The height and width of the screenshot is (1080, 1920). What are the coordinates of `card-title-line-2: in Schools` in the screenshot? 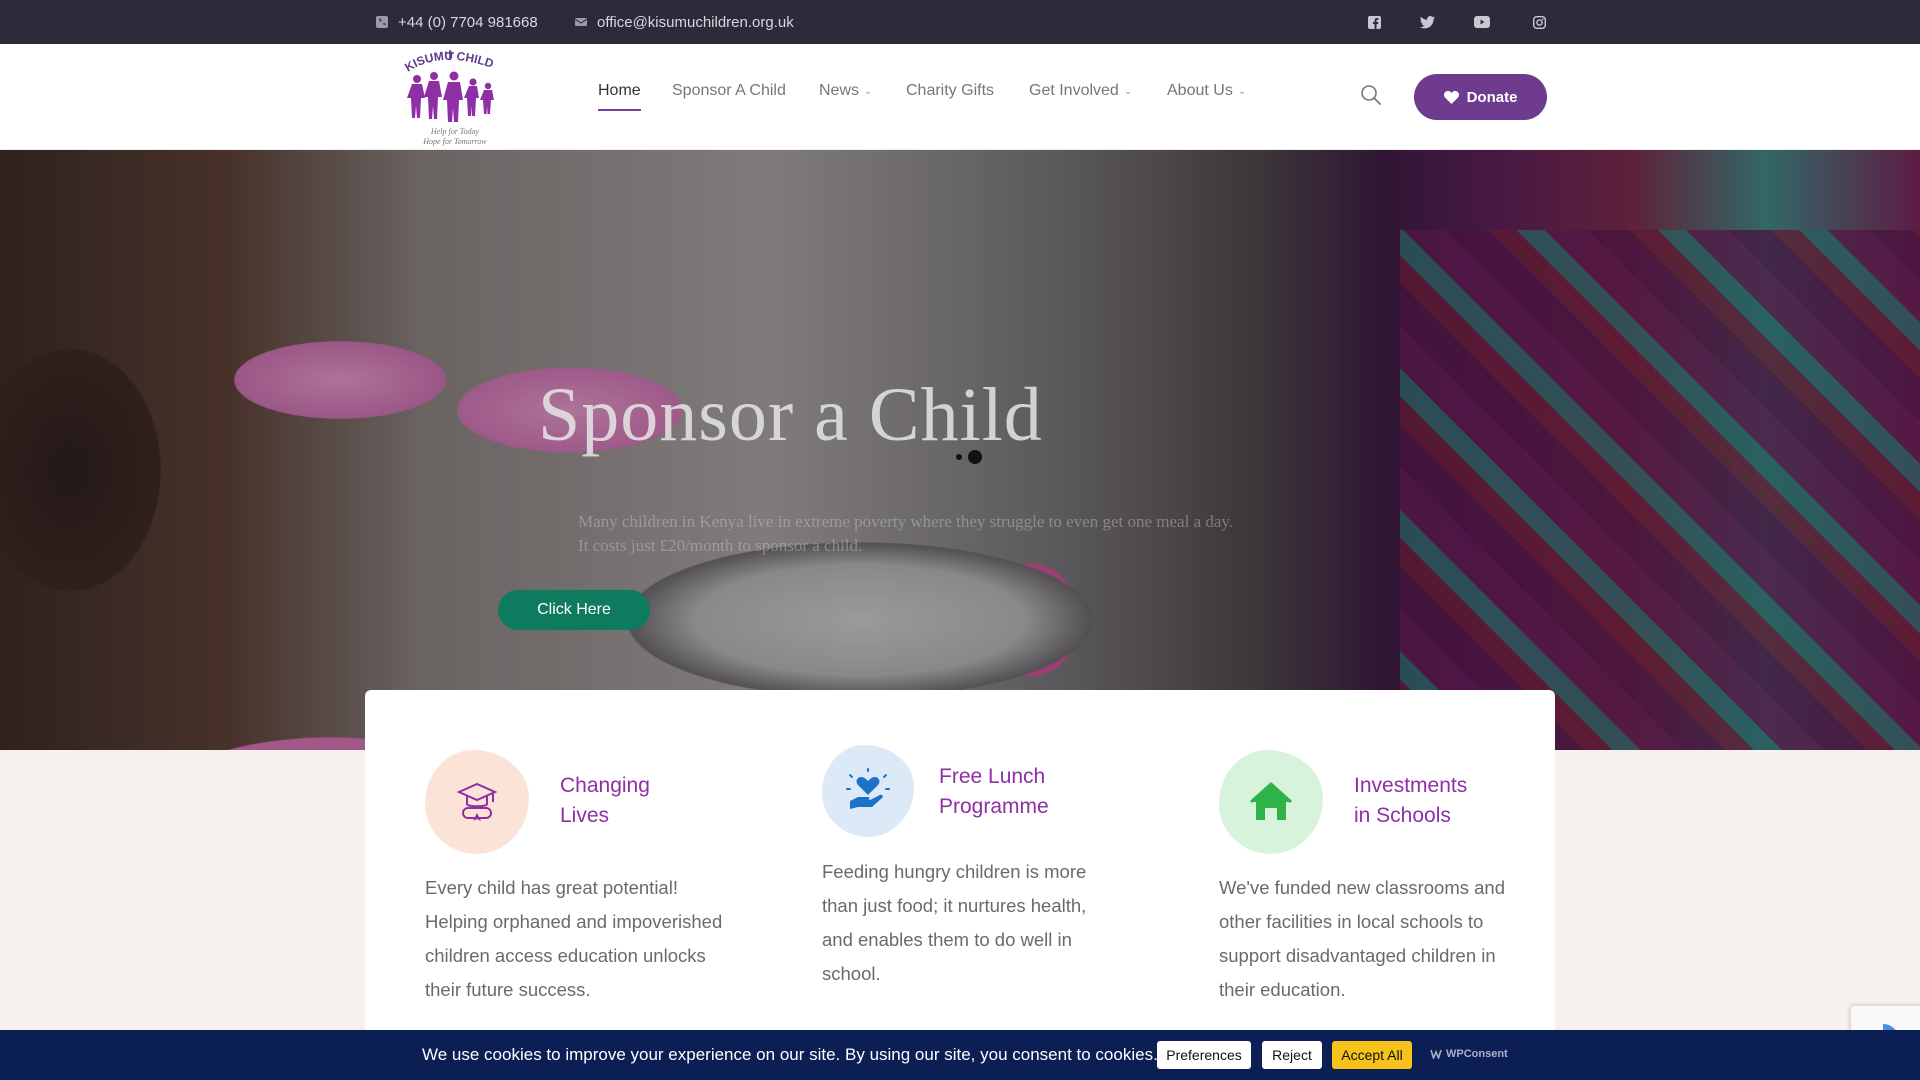 It's located at (1402, 815).